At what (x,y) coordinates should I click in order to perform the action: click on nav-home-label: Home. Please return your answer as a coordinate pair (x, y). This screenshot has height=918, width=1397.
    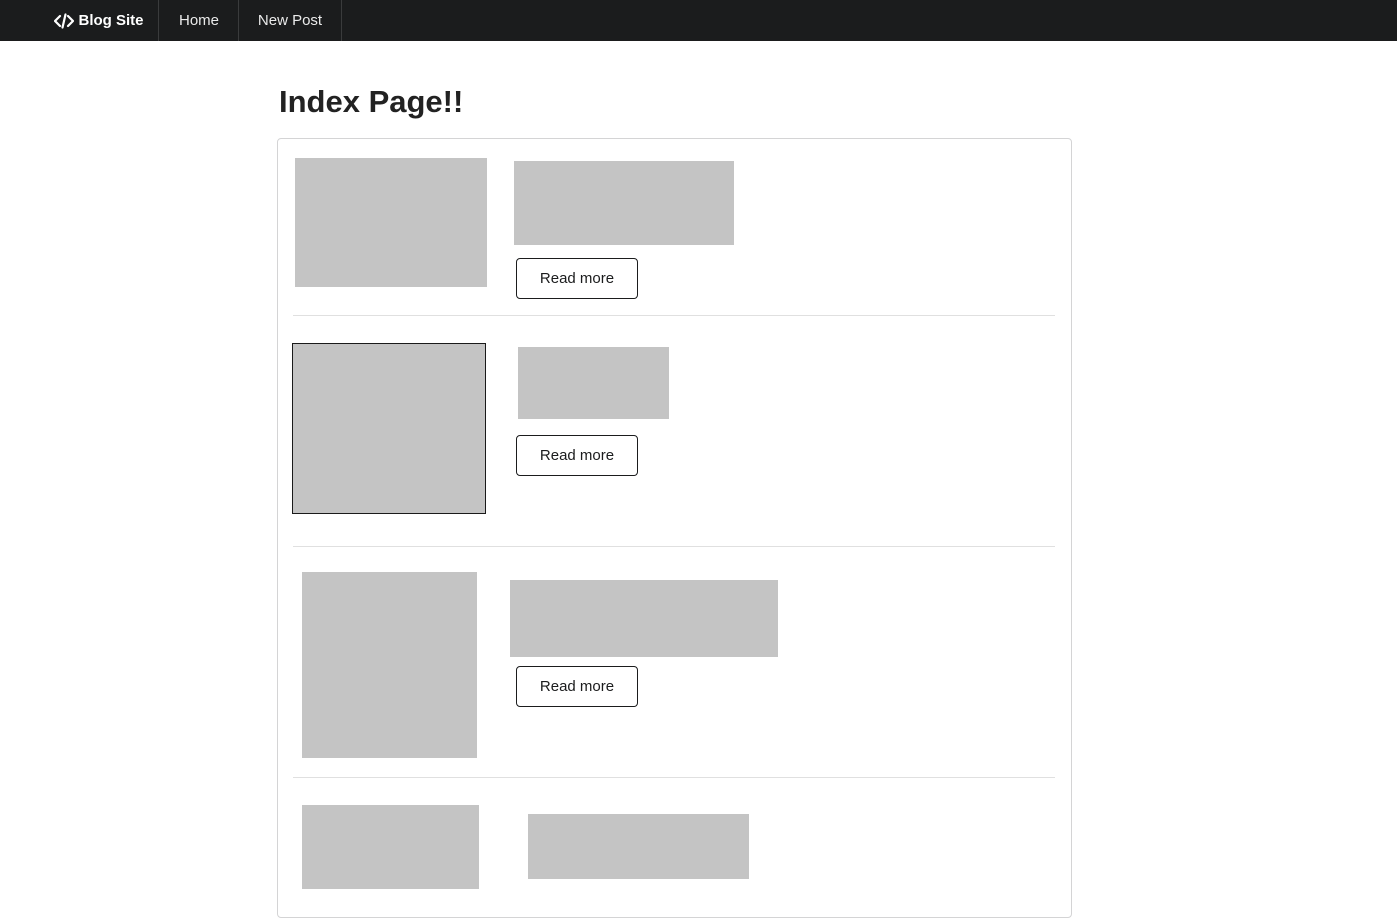
    Looking at the image, I should click on (198, 20).